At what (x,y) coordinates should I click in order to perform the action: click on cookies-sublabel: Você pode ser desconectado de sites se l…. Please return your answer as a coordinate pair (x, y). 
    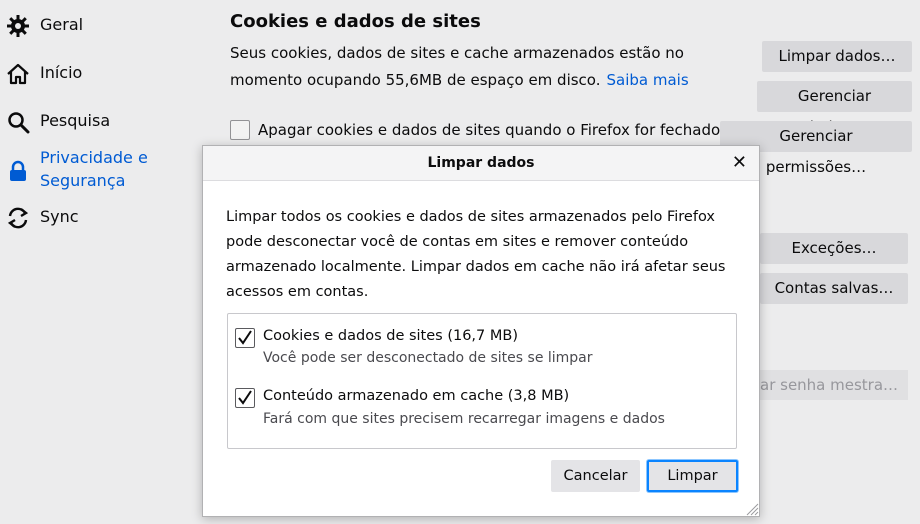
    Looking at the image, I should click on (428, 358).